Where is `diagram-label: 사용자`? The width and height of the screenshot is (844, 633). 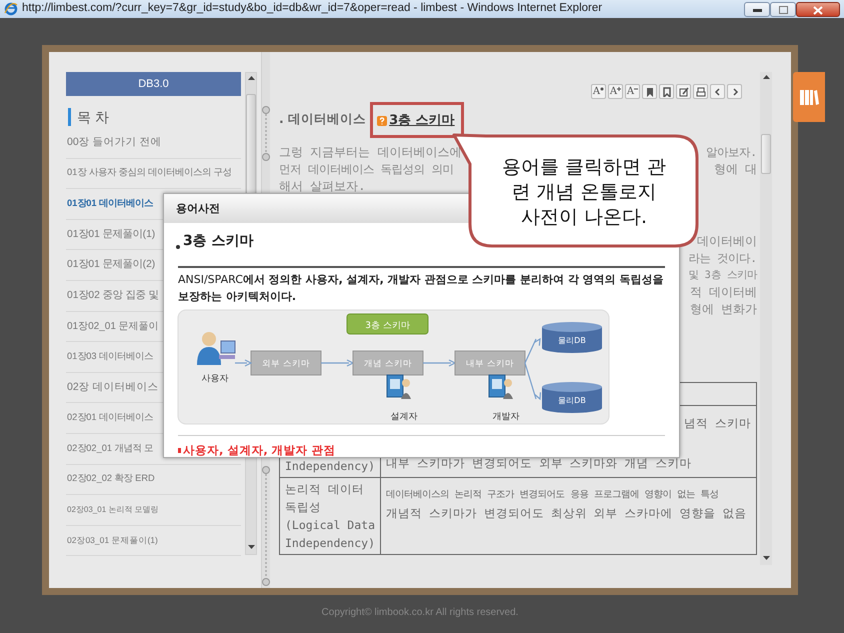
diagram-label: 사용자 is located at coordinates (215, 379).